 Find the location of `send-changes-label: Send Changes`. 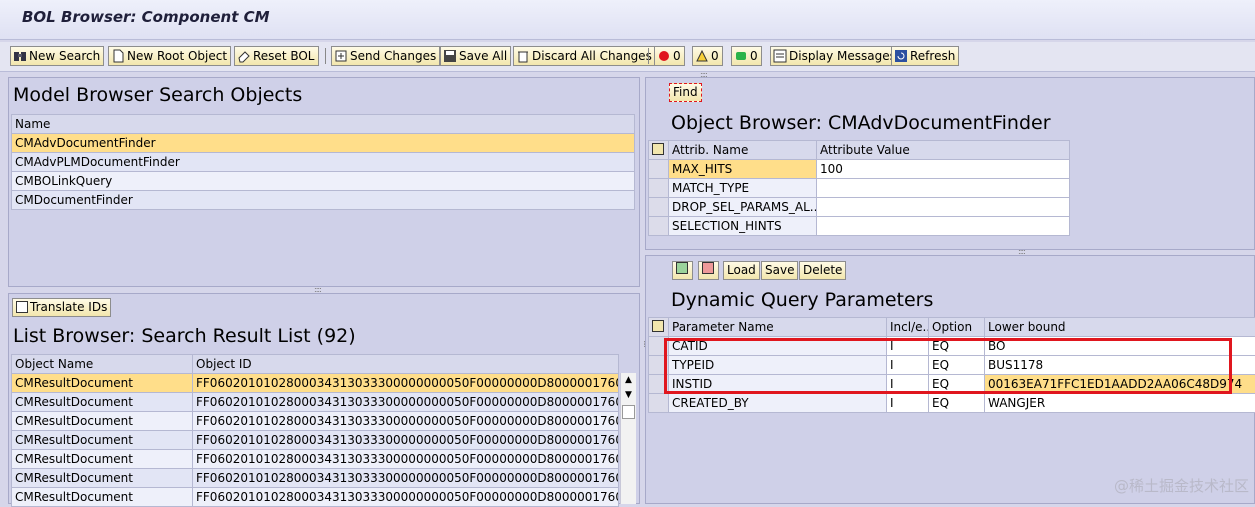

send-changes-label: Send Changes is located at coordinates (393, 56).